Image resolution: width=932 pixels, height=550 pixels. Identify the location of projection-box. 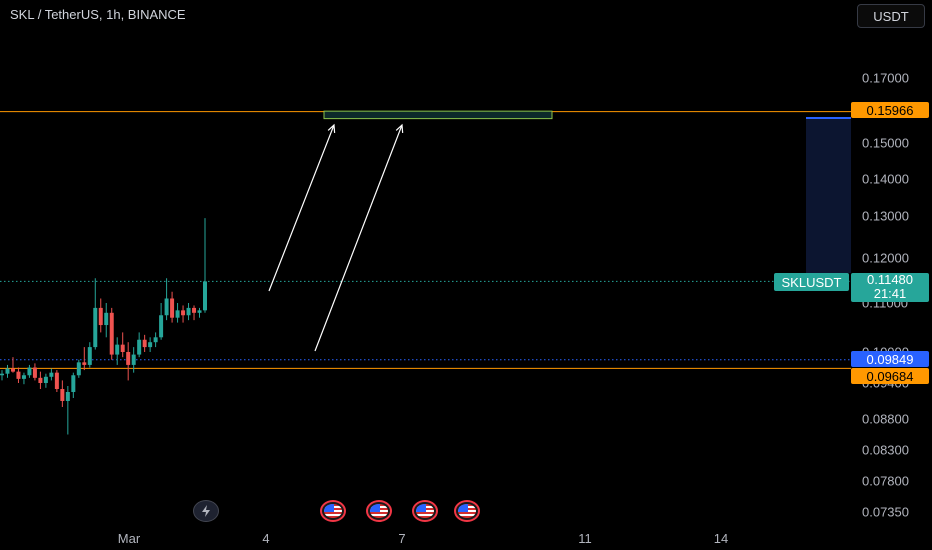
(828, 195).